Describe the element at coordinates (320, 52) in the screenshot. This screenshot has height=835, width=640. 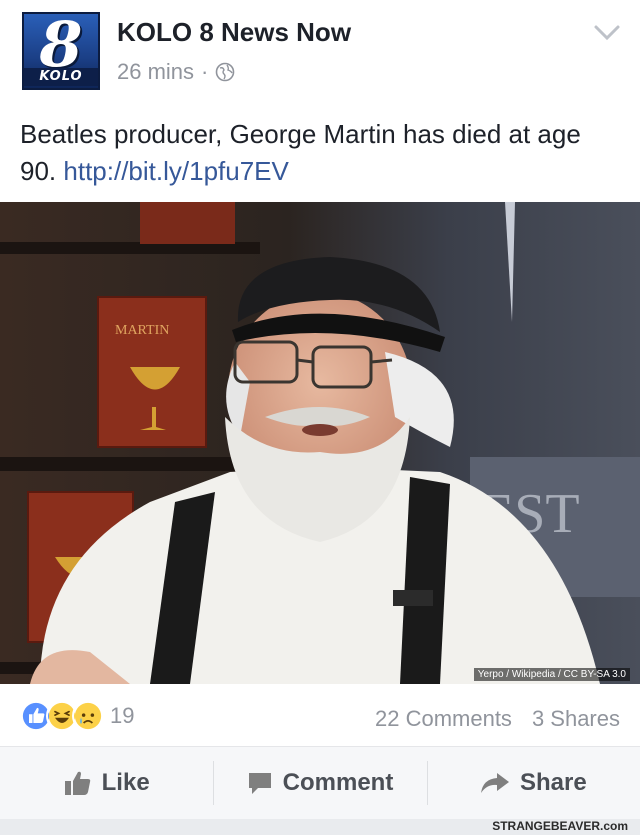
I see `post-header: 8 KOLO KOLO 8 News Now 26 mins ·` at that location.